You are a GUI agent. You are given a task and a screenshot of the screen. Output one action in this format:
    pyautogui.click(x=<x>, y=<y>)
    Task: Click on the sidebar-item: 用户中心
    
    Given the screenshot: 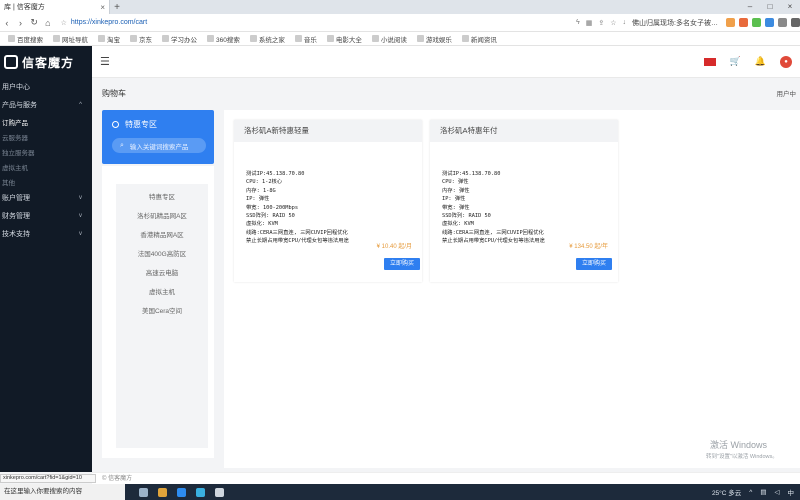 What is the action you would take?
    pyautogui.click(x=46, y=87)
    